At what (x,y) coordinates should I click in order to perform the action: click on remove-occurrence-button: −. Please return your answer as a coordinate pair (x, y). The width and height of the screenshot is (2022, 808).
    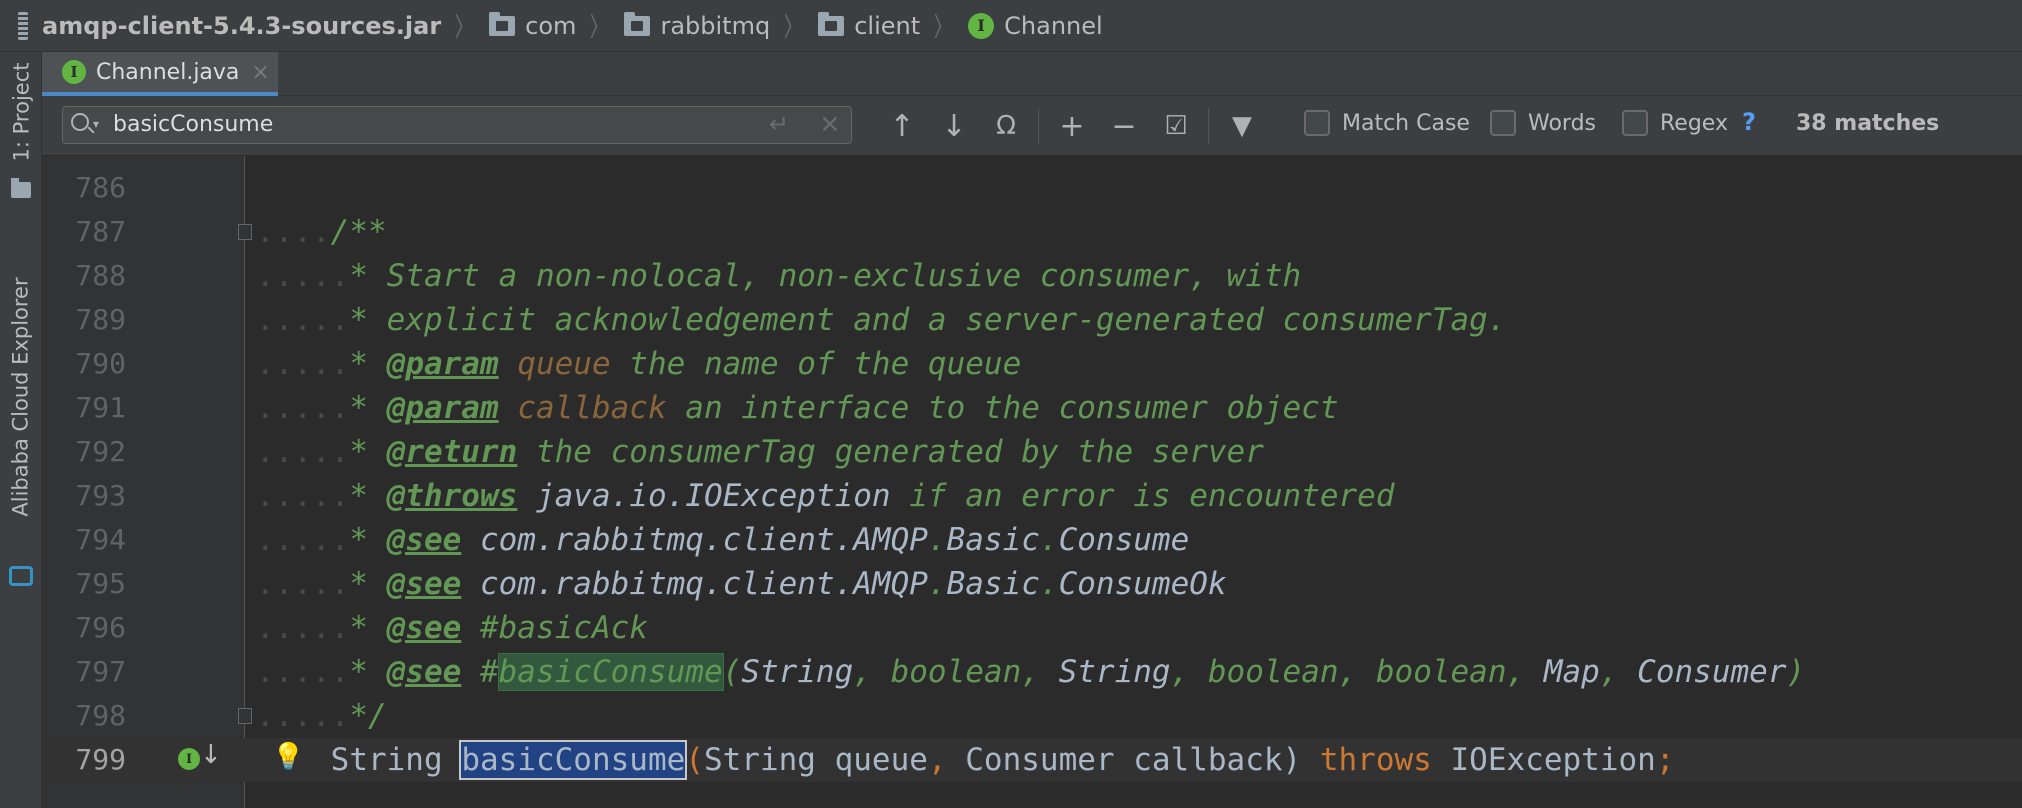
    Looking at the image, I should click on (1124, 126).